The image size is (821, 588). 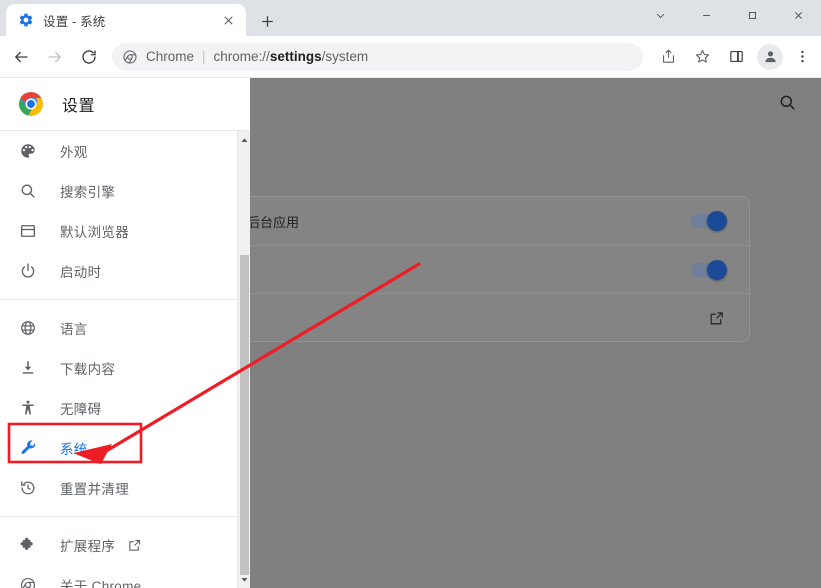 I want to click on sidebar-item-label: 外观, so click(x=74, y=152).